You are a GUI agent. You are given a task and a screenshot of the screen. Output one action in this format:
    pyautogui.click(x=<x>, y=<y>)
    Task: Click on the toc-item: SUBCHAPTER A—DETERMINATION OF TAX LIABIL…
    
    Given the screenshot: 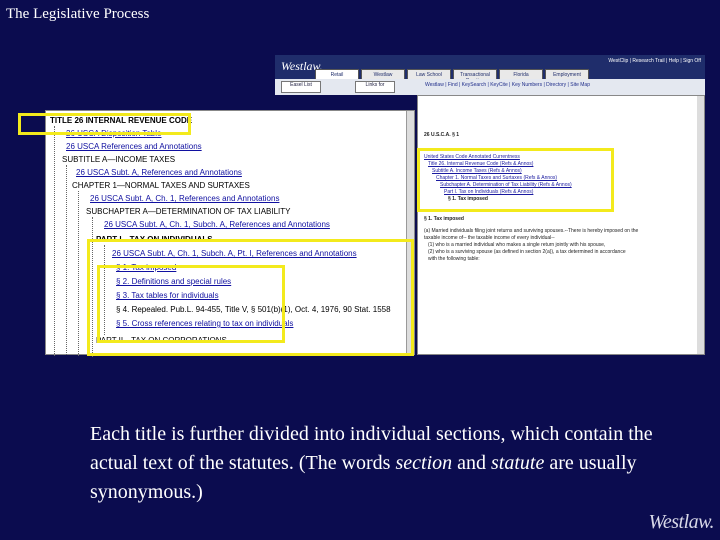 What is the action you would take?
    pyautogui.click(x=188, y=211)
    